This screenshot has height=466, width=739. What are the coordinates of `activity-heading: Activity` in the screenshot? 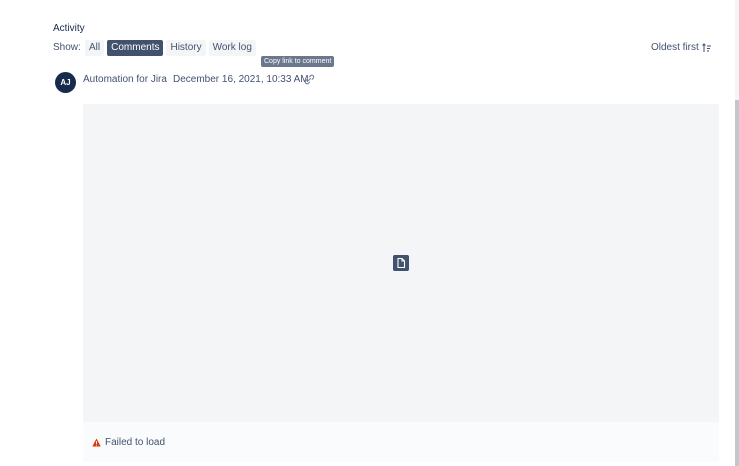 It's located at (69, 28).